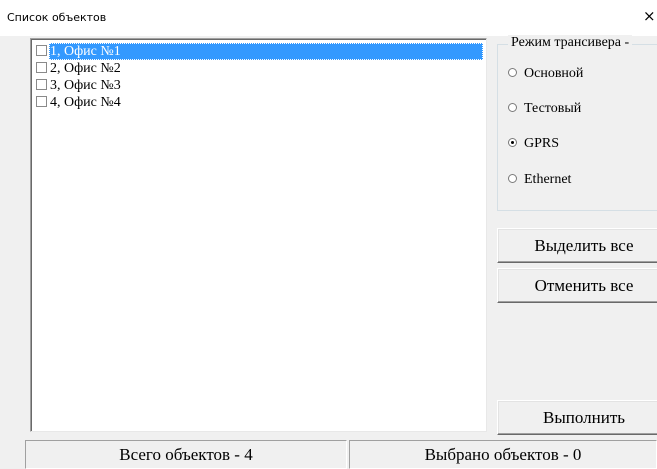 The height and width of the screenshot is (469, 657). What do you see at coordinates (328, 18) in the screenshot?
I see `title-bar: Список объектов ×` at bounding box center [328, 18].